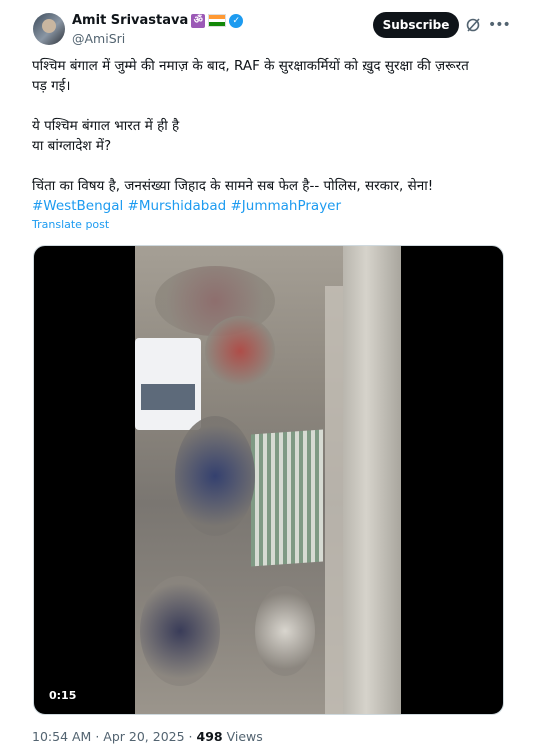 The image size is (540, 752). I want to click on video-duration: 0:15, so click(63, 695).